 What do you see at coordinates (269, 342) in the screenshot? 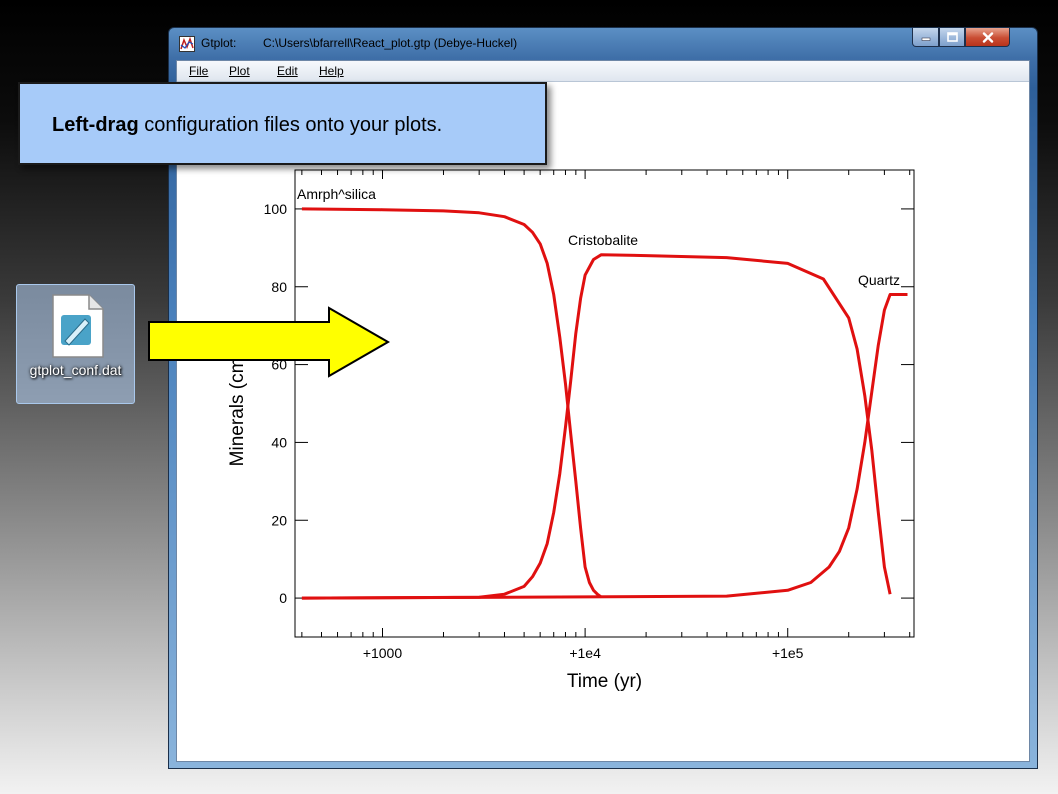
I see `right-arrow-icon` at bounding box center [269, 342].